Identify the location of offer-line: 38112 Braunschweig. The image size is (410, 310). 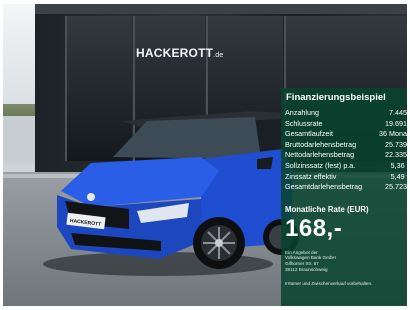
(306, 269).